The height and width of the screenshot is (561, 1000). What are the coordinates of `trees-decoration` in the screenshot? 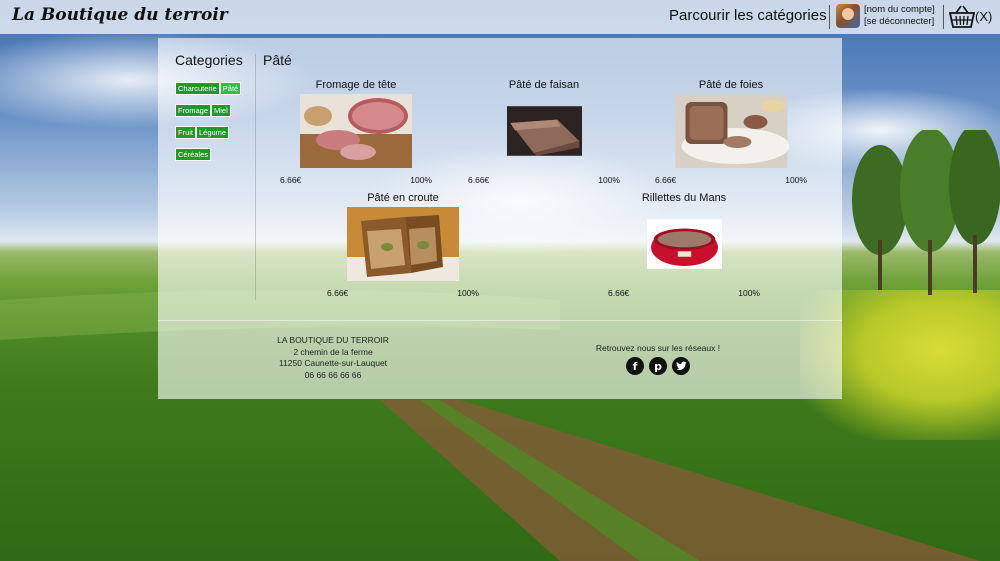 It's located at (926, 212).